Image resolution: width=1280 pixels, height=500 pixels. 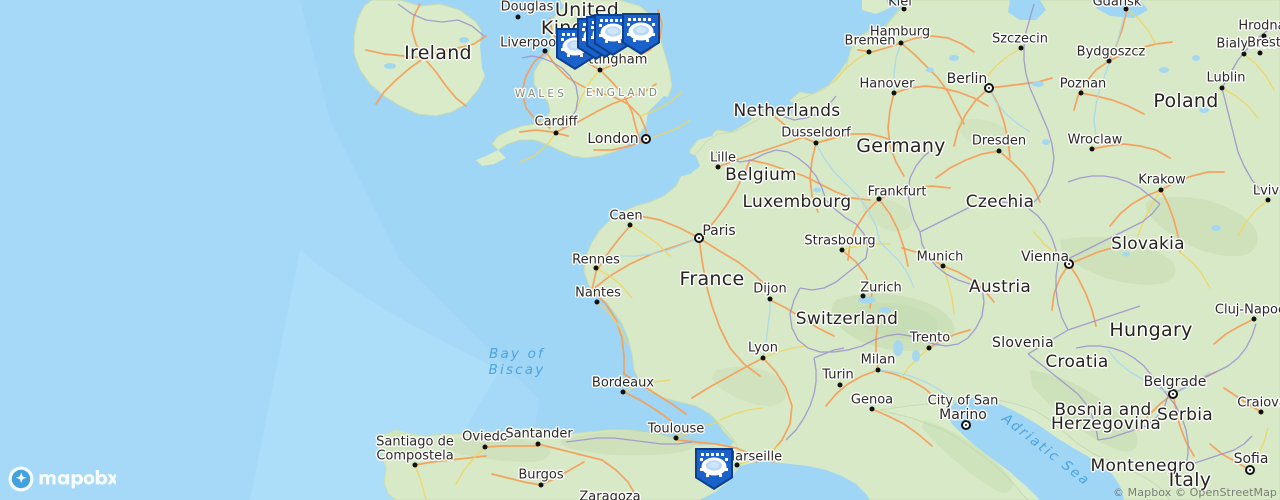 I want to click on mapbox-logo, so click(x=62, y=479).